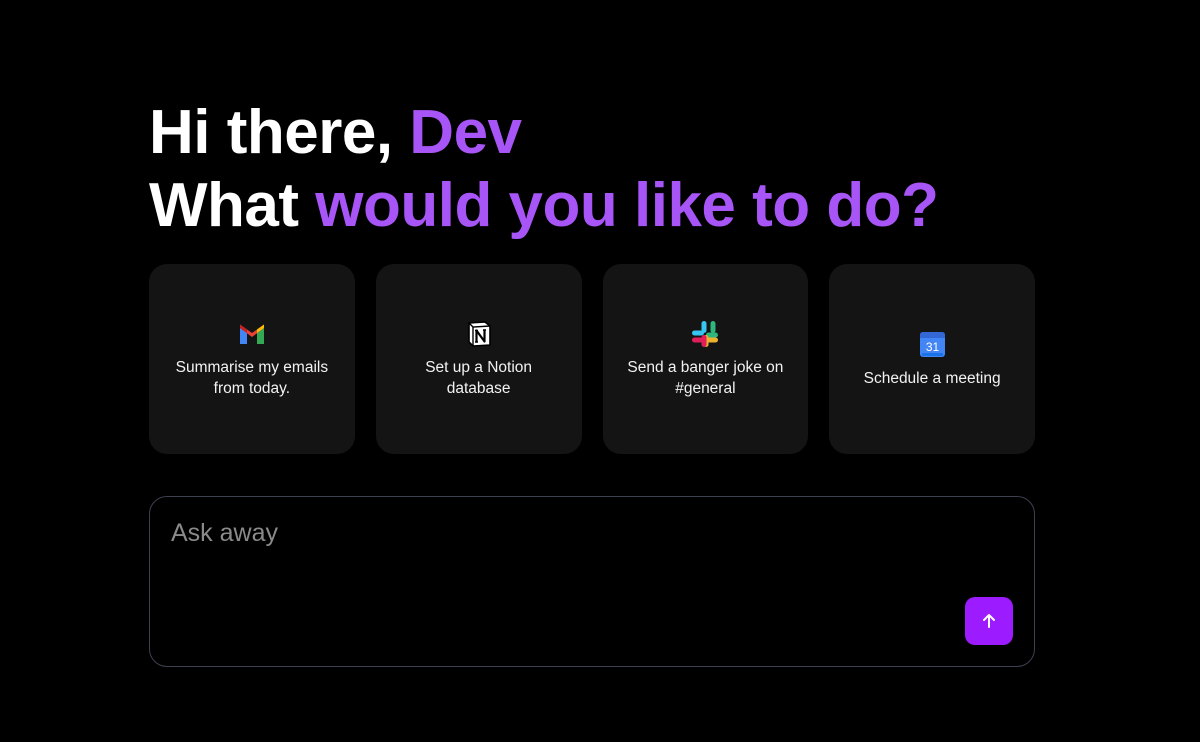 This screenshot has height=742, width=1200. I want to click on slack-icon, so click(705, 334).